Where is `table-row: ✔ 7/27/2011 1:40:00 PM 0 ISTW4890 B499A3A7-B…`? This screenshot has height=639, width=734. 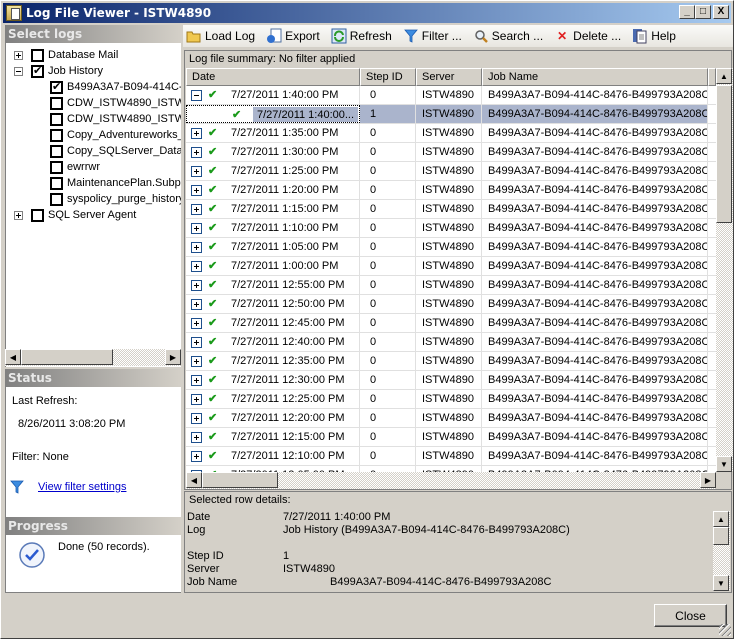
table-row: ✔ 7/27/2011 1:40:00 PM 0 ISTW4890 B499A3A7-B… is located at coordinates (451, 95).